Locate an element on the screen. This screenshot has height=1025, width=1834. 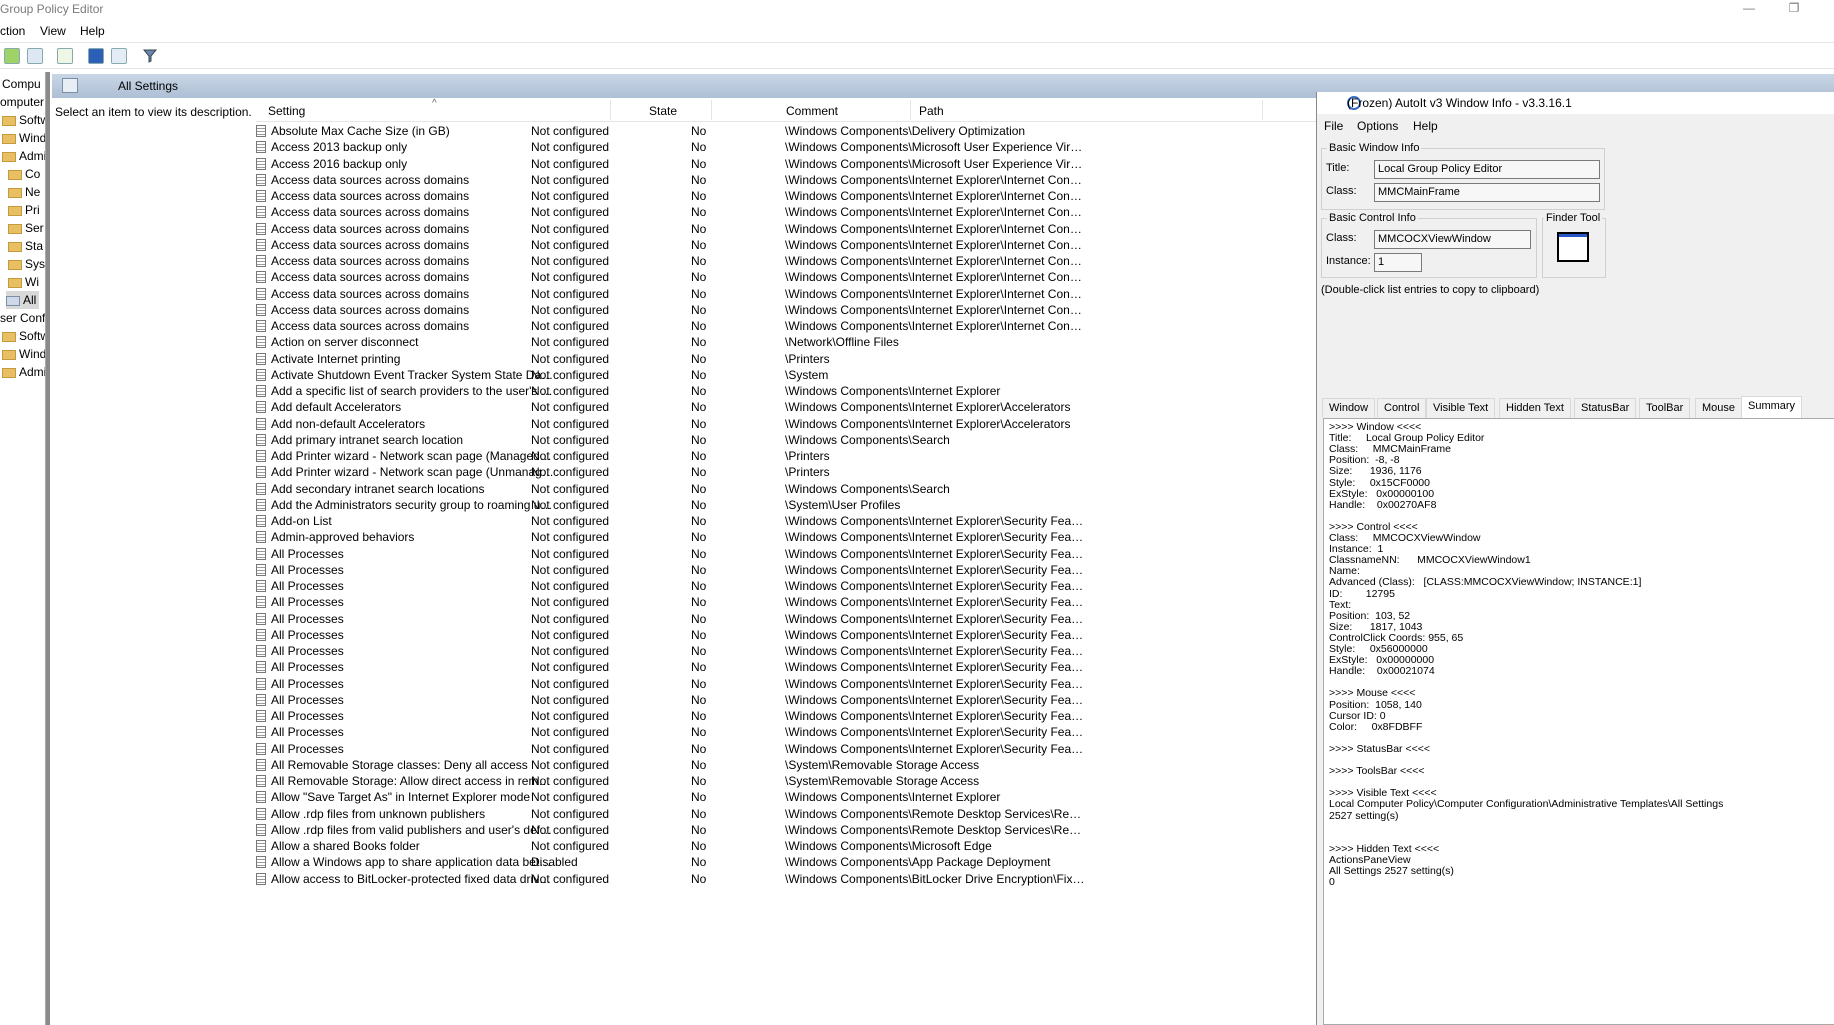
tab-statusbar: StatusBar is located at coordinates (1605, 408).